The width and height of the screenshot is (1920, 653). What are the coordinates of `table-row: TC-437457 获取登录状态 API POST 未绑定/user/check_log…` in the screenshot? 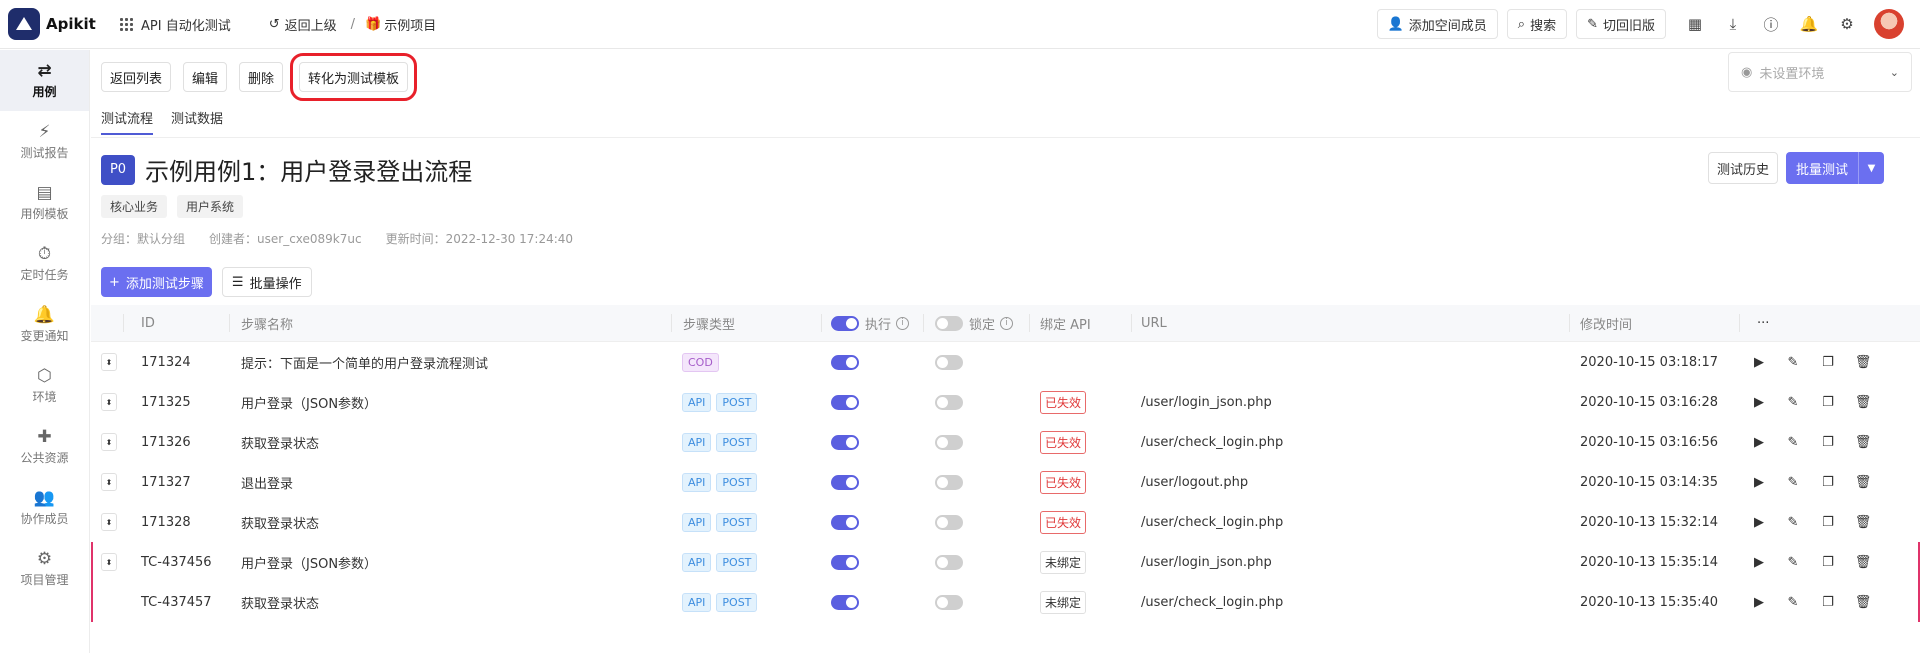 It's located at (1005, 602).